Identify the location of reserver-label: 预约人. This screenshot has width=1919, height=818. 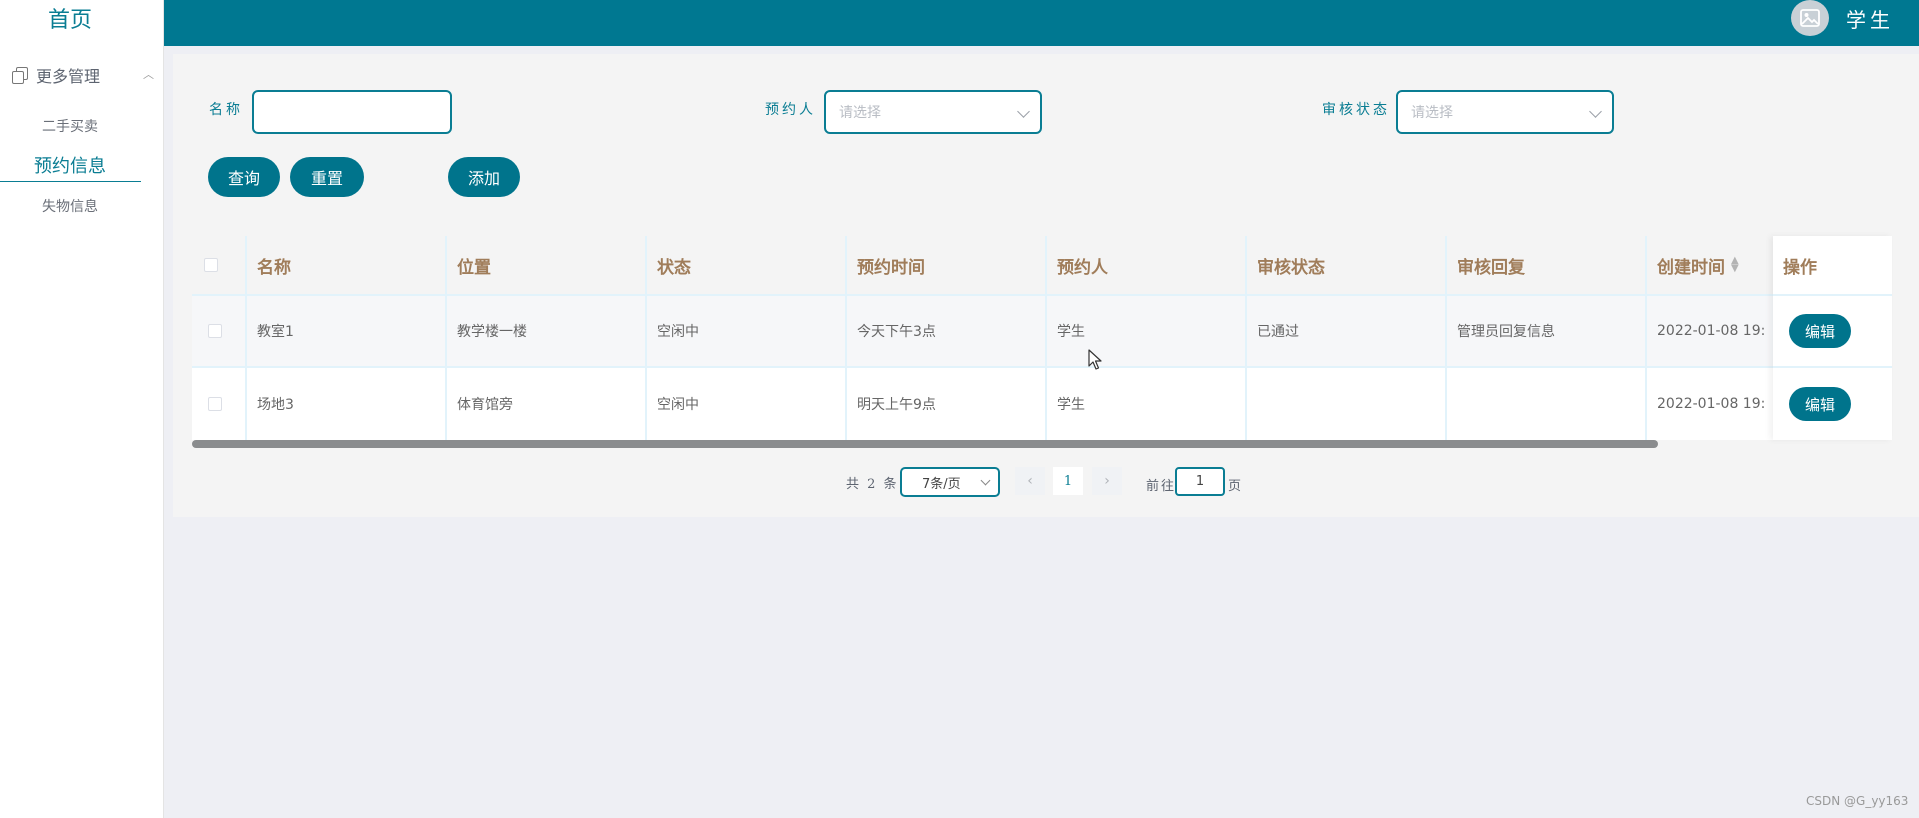
(790, 110).